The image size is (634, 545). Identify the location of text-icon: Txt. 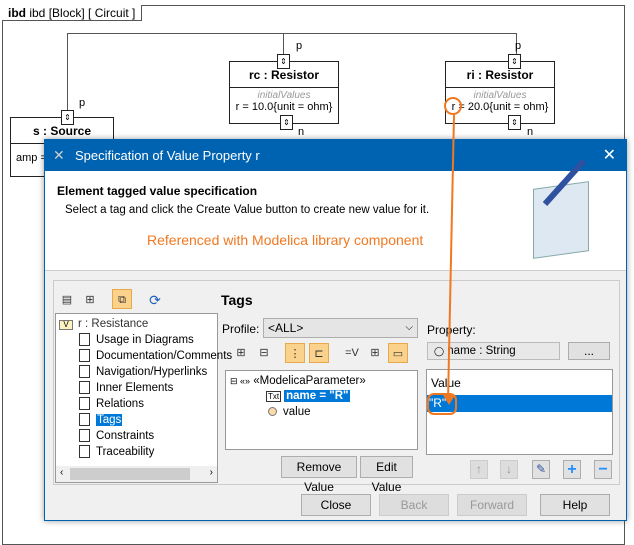
(274, 396).